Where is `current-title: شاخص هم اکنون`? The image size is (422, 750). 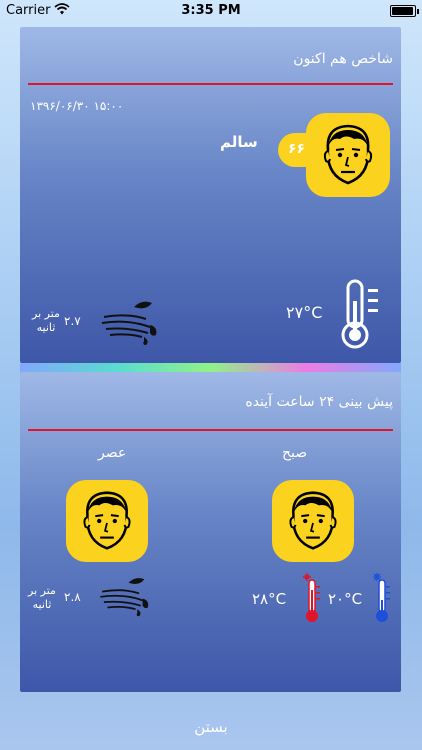
current-title: شاخص هم اکنون is located at coordinates (343, 59).